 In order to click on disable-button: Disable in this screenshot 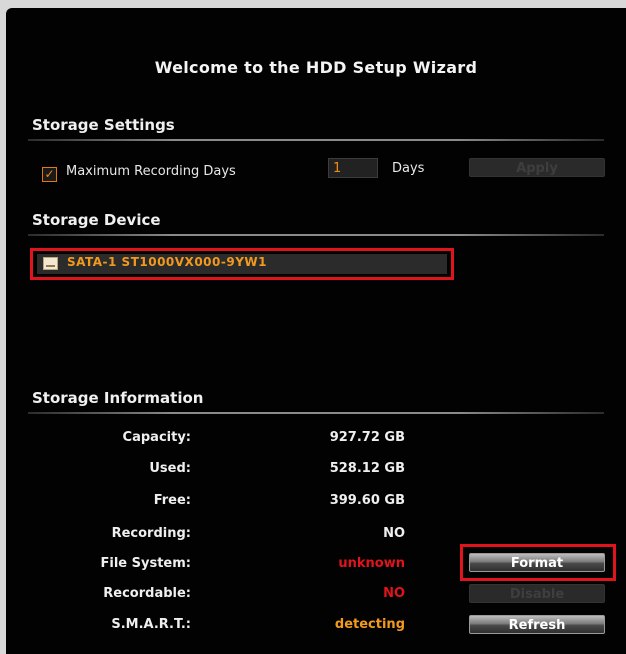, I will do `click(537, 593)`.